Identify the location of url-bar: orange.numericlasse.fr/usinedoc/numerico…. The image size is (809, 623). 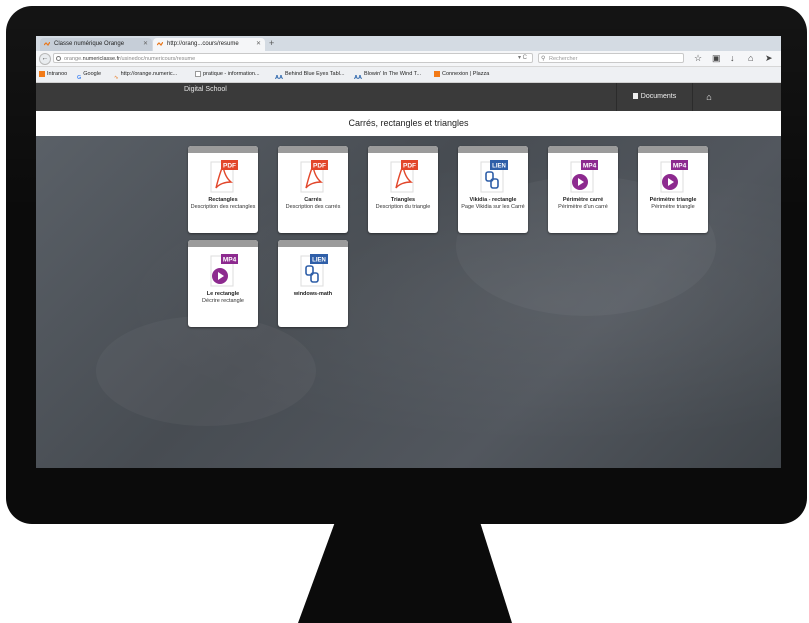
(293, 58).